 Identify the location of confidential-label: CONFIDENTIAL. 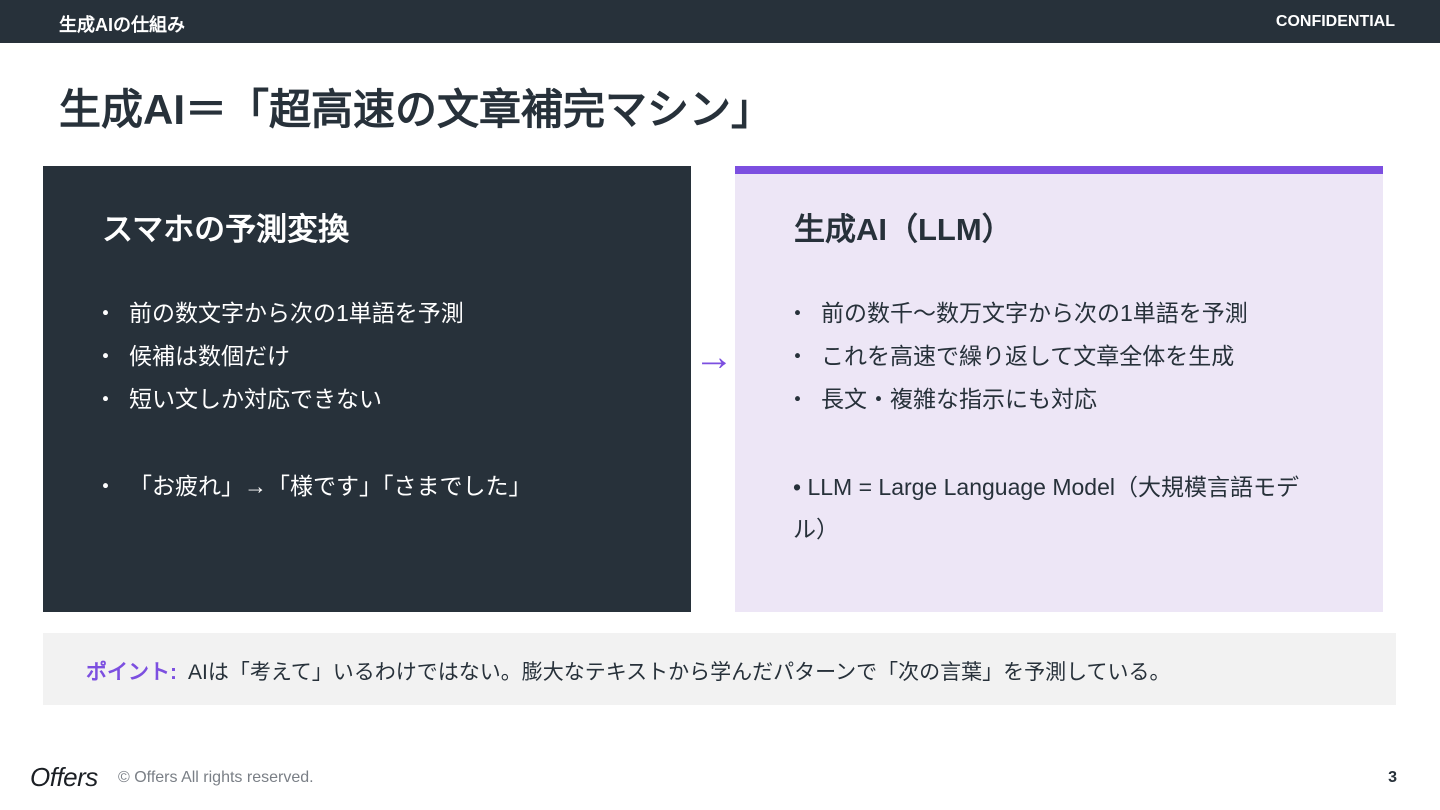
(1335, 21).